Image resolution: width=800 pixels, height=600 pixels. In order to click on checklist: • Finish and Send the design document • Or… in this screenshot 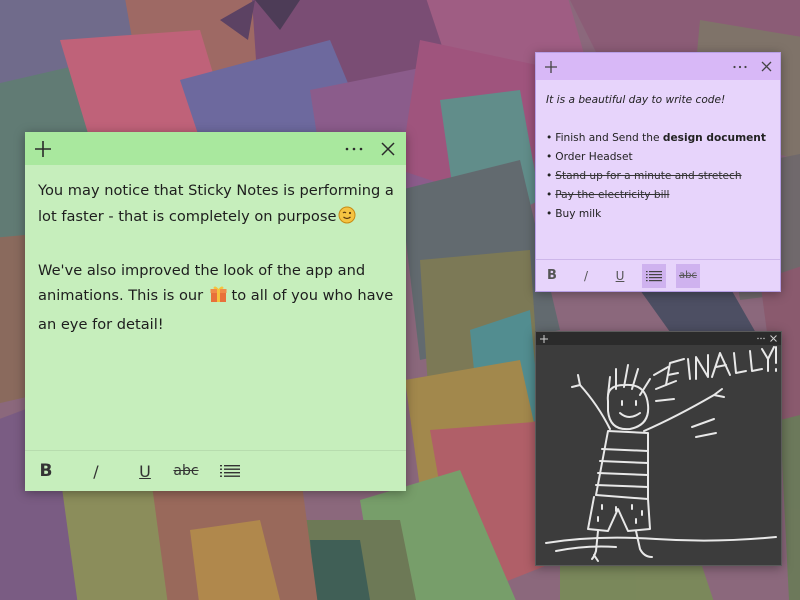, I will do `click(660, 176)`.